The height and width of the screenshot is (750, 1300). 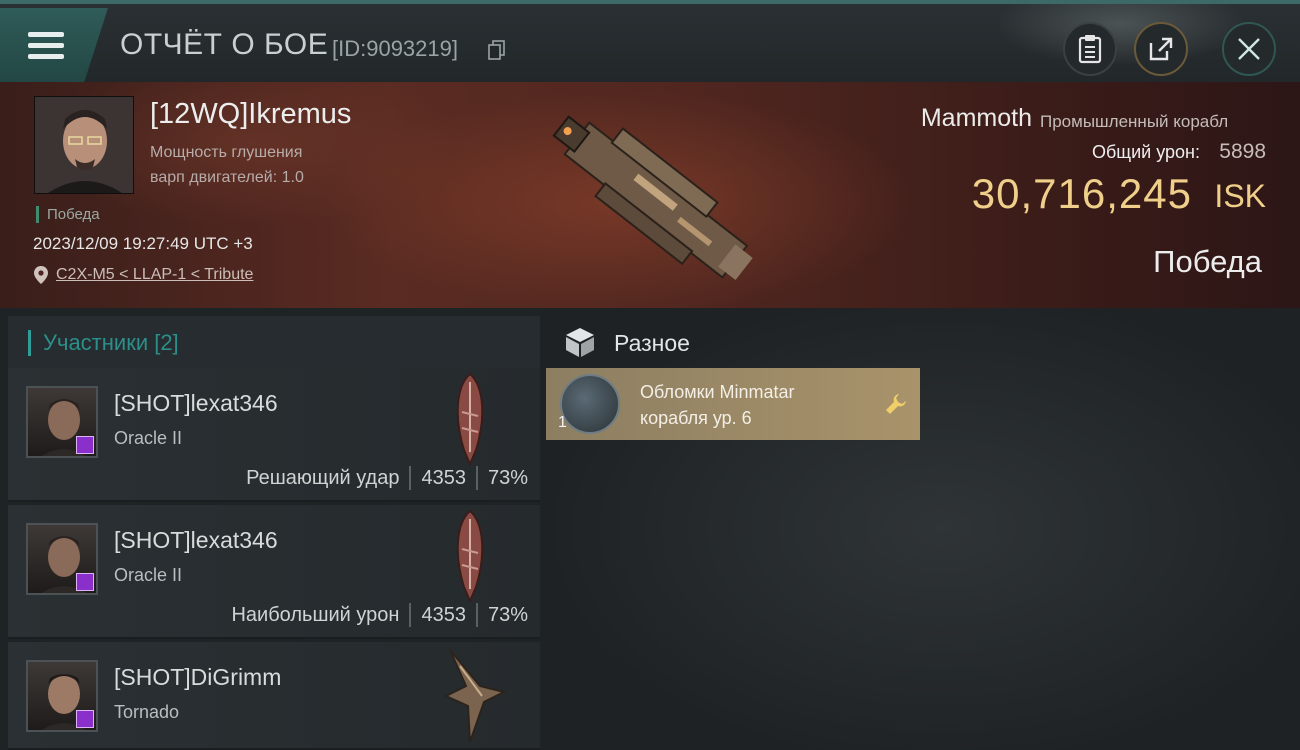 I want to click on participant-stats: Наибольший урон 4353 73%, so click(x=379, y=615).